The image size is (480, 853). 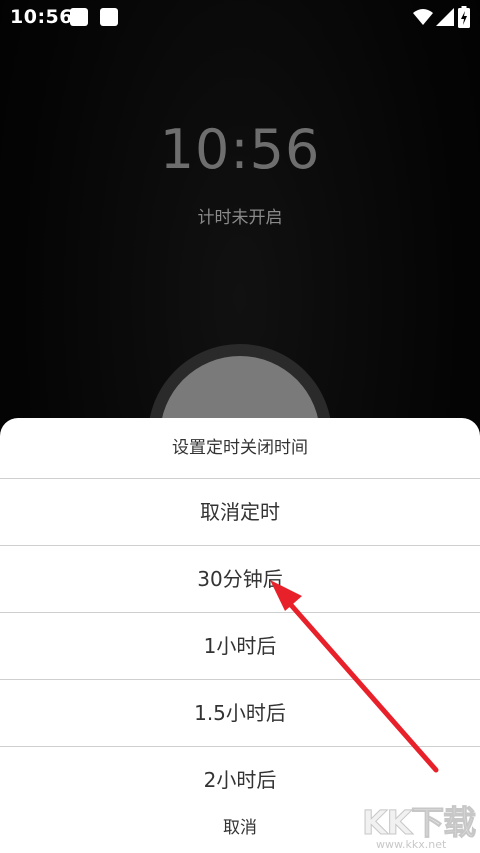 I want to click on timer-status-label: 计时未开启, so click(x=240, y=218).